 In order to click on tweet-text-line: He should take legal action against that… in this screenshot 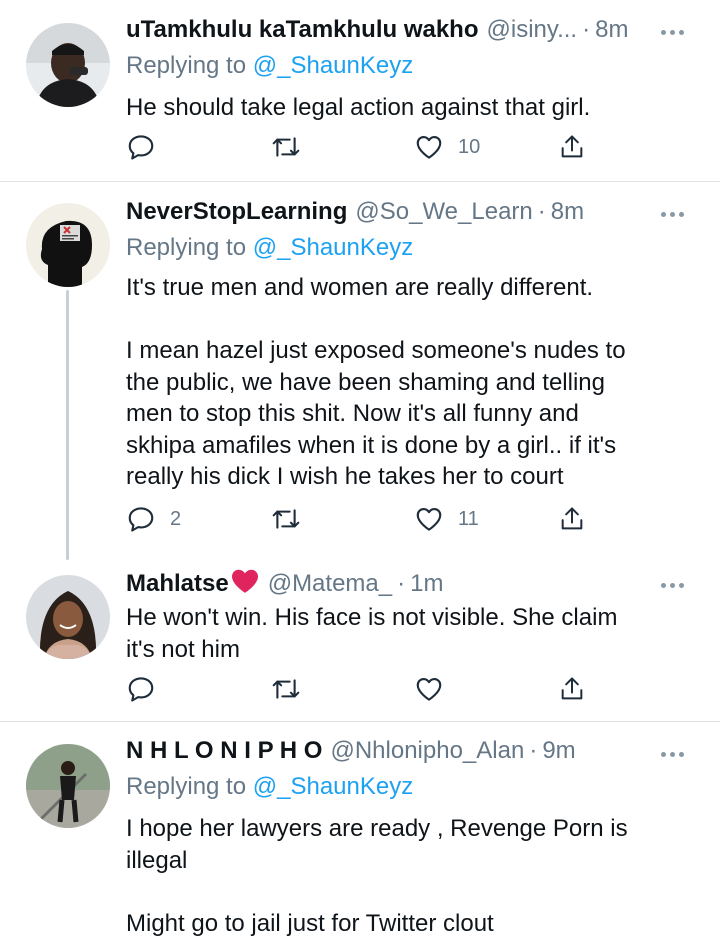, I will do `click(358, 107)`.